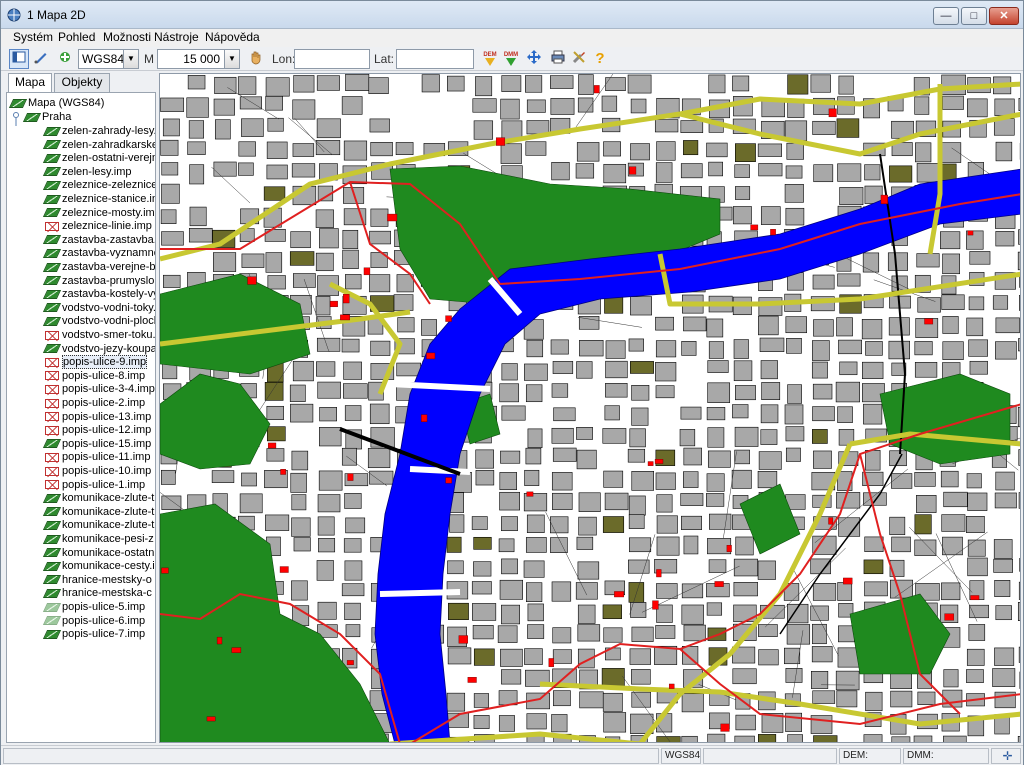  I want to click on tab-map: Mapa, so click(30, 83).